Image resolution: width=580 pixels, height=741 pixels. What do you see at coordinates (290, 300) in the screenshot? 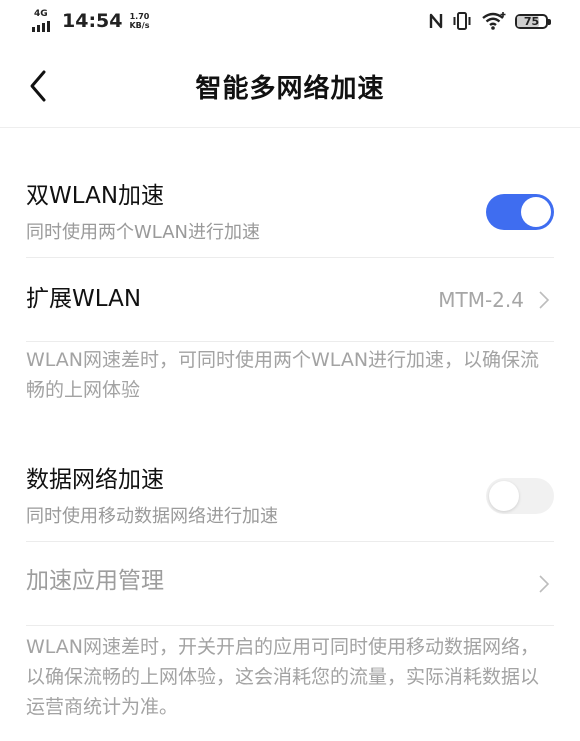
I see `extend-wlan-row: 扩展WLAN MTM-2.4` at bounding box center [290, 300].